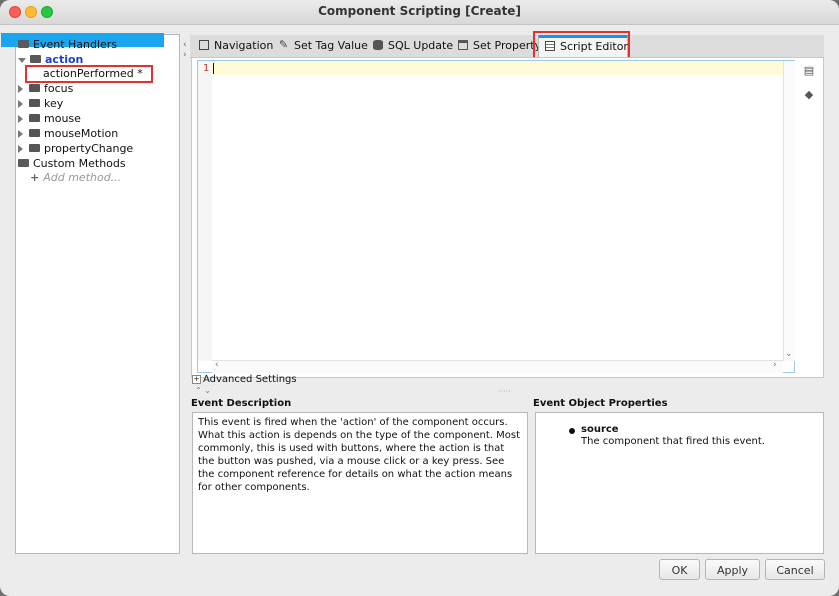 The height and width of the screenshot is (596, 839). What do you see at coordinates (54, 103) in the screenshot?
I see `tree-item-label: key` at bounding box center [54, 103].